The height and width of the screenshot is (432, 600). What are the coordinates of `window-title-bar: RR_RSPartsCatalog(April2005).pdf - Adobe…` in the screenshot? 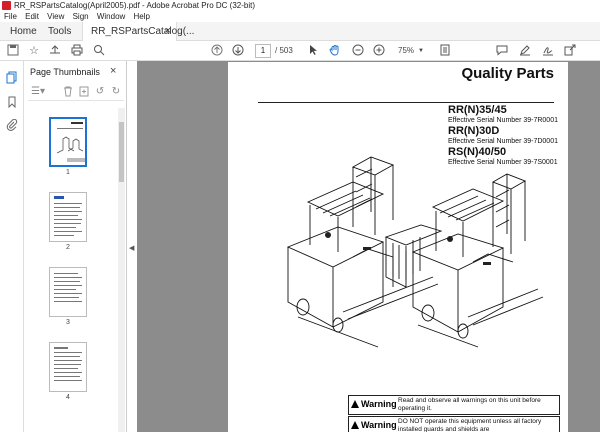 It's located at (300, 5).